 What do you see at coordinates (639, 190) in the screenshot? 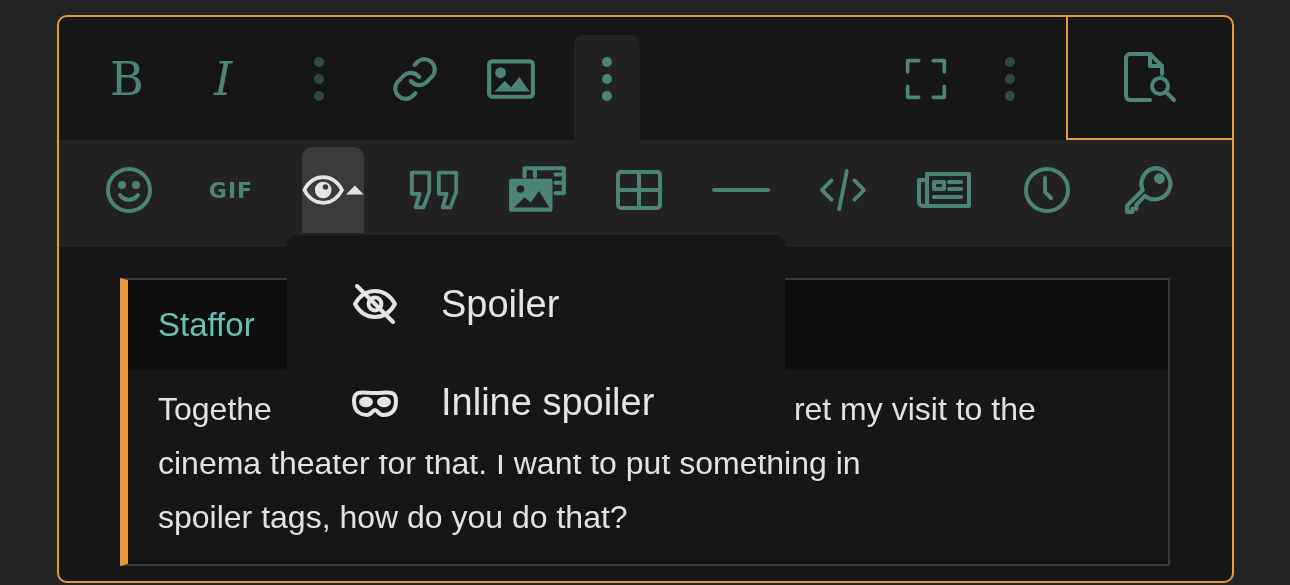
I see `table-icon` at bounding box center [639, 190].